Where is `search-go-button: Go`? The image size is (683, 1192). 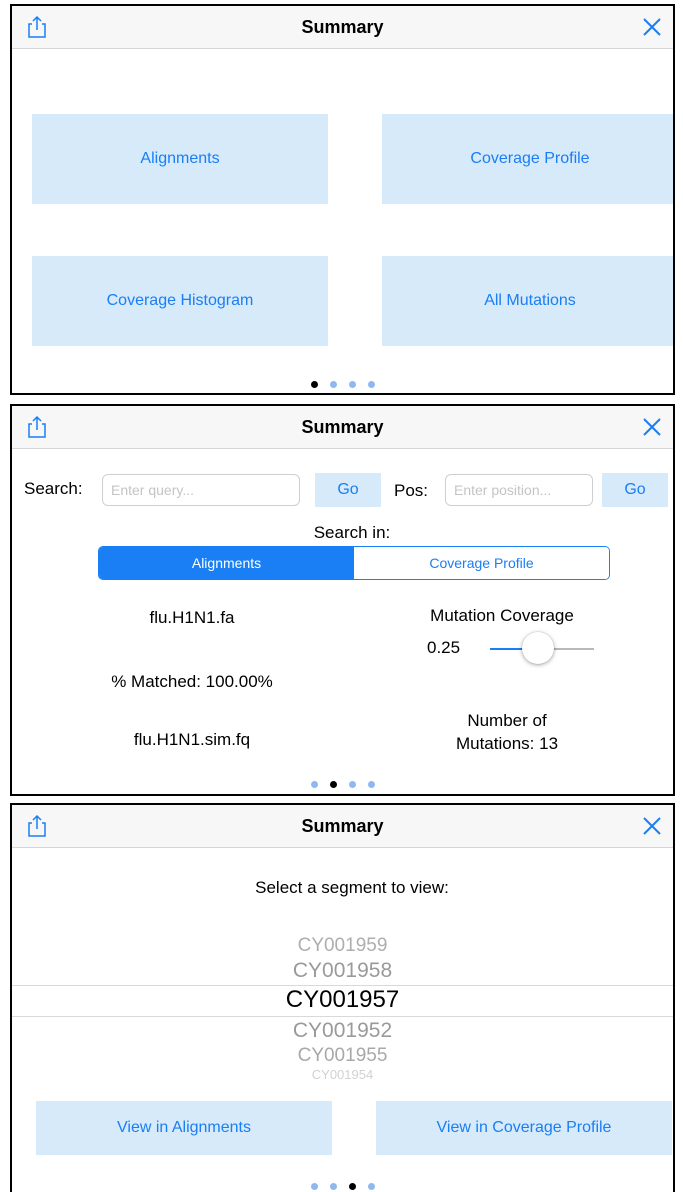
search-go-button: Go is located at coordinates (348, 490).